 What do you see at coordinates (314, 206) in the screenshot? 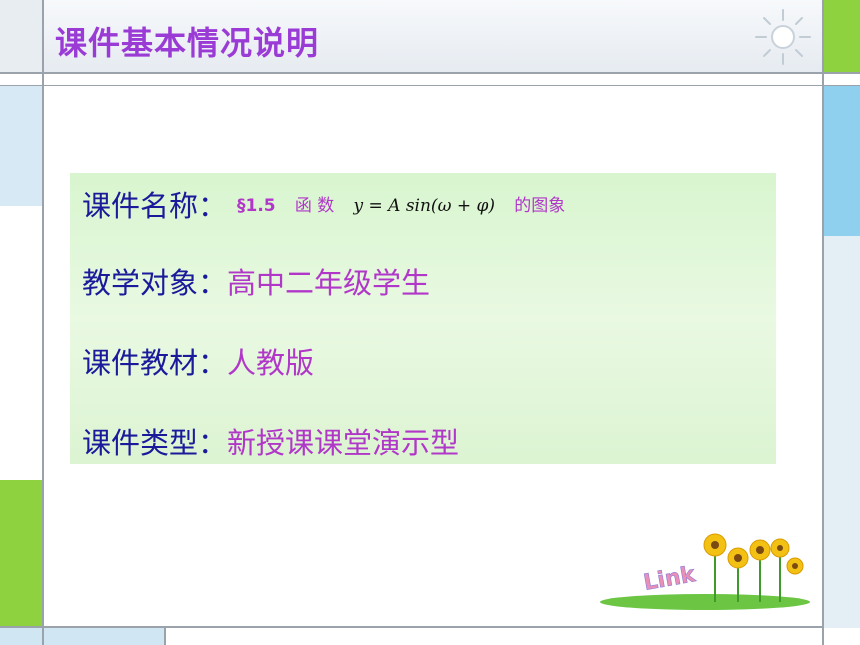
I see `function-word: 函 数` at bounding box center [314, 206].